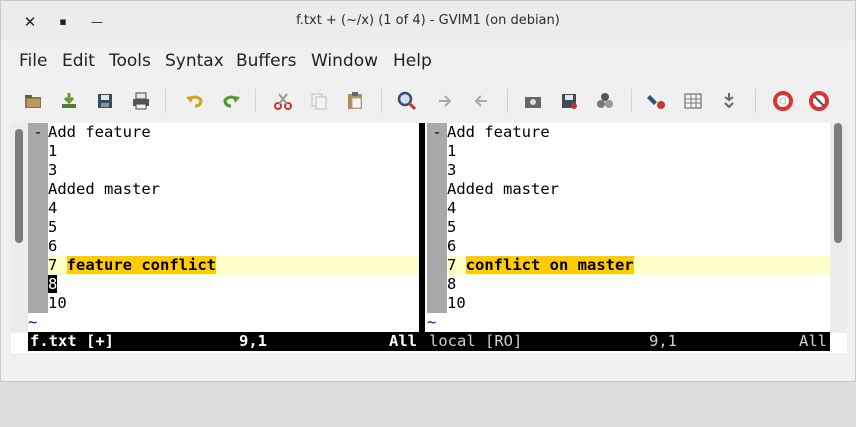 This screenshot has height=427, width=856. What do you see at coordinates (407, 101) in the screenshot?
I see `find-replace-icon` at bounding box center [407, 101].